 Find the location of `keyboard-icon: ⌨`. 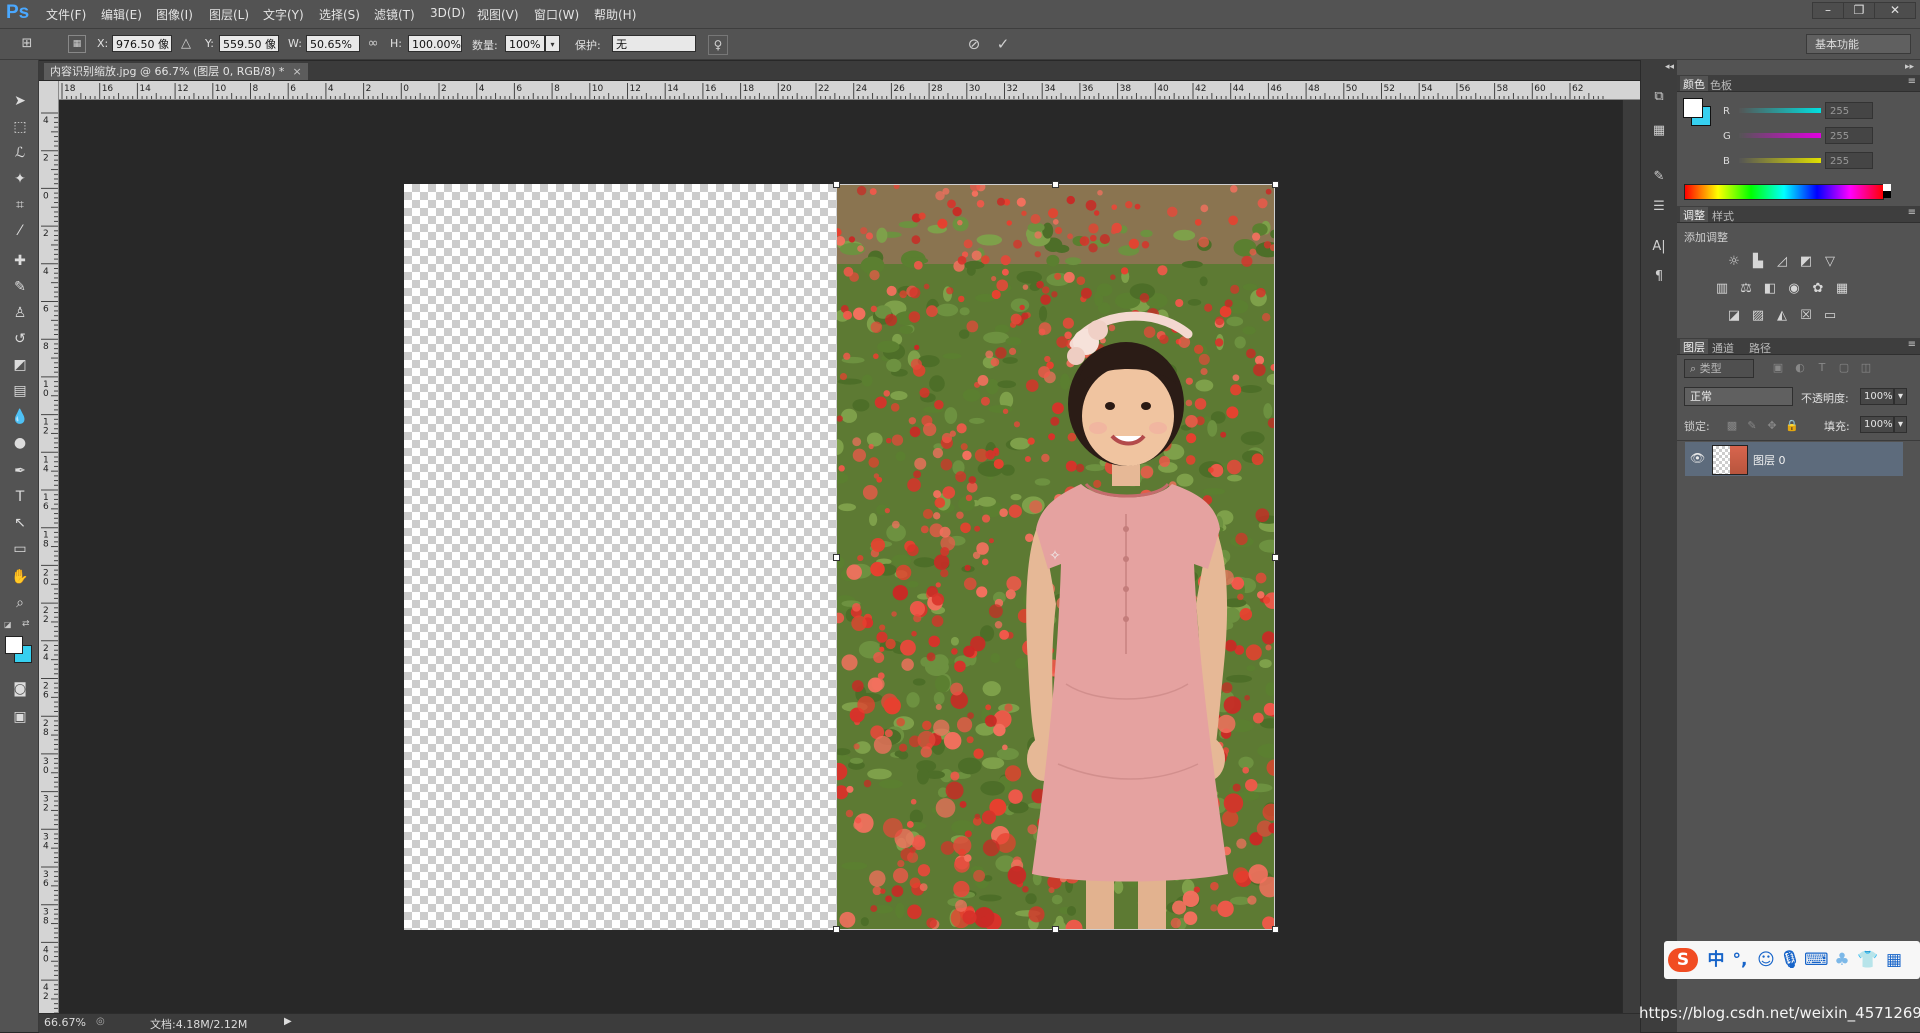

keyboard-icon: ⌨ is located at coordinates (1816, 960).